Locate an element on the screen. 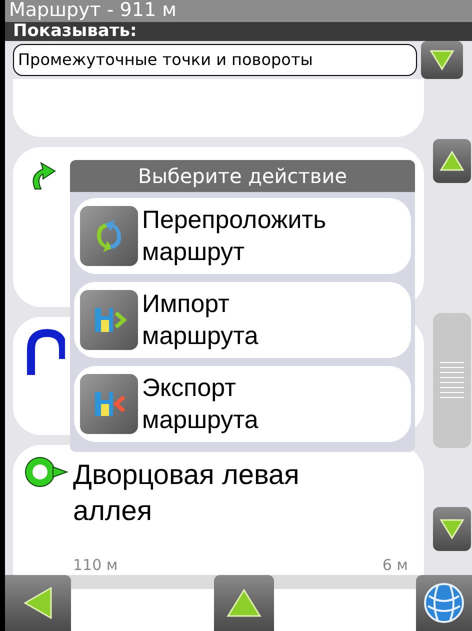 Image resolution: width=472 pixels, height=631 pixels. map-button is located at coordinates (444, 603).